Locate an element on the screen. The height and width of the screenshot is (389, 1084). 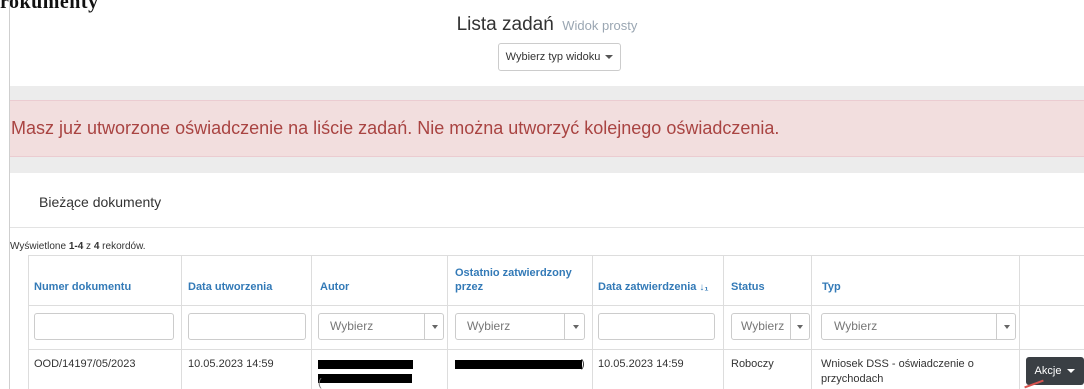
filter-numer-input is located at coordinates (104, 326).